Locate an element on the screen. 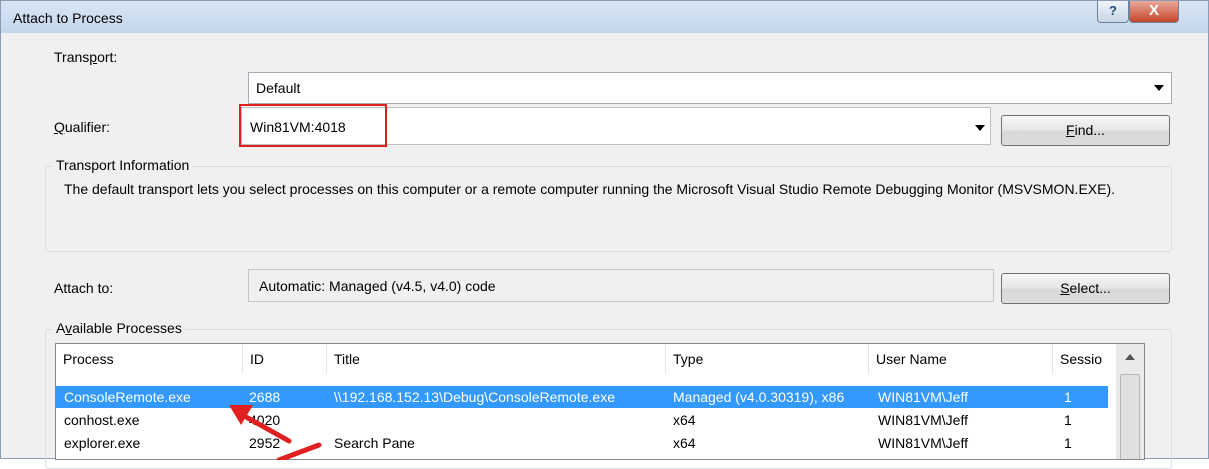  arrow-to-id is located at coordinates (299, 451).